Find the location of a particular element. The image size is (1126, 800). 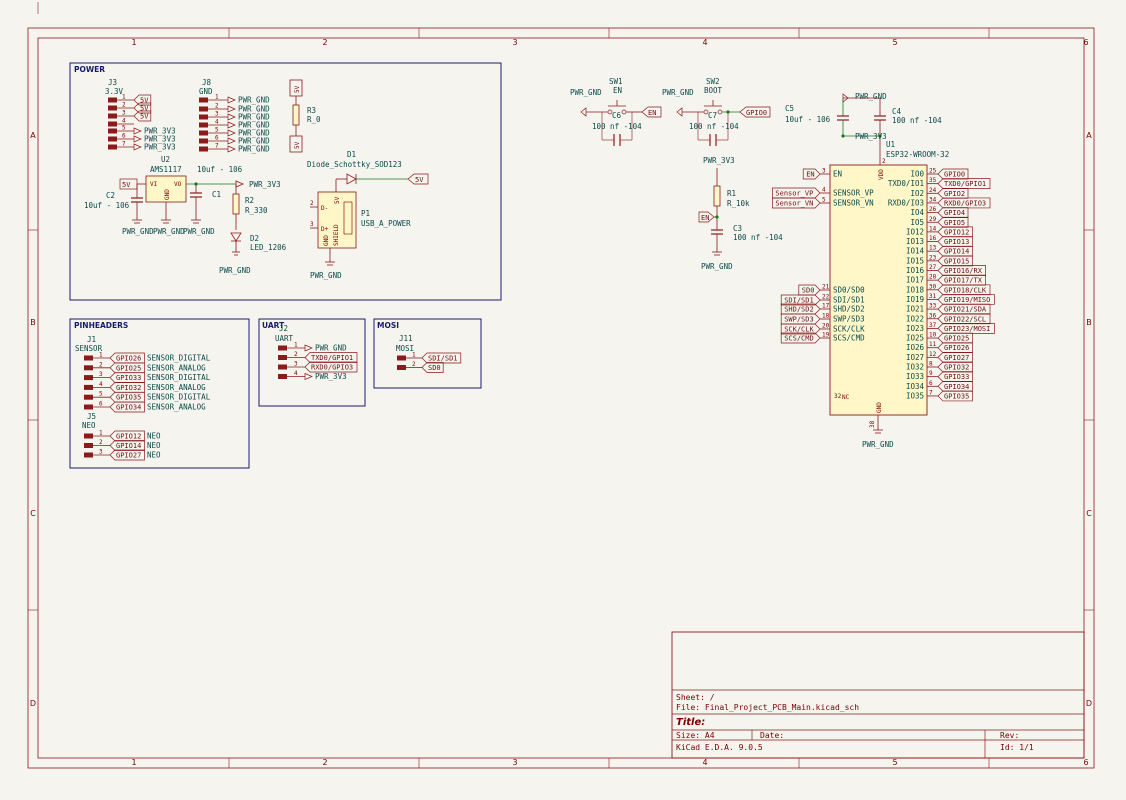

c3-value: 100 nf -104 is located at coordinates (758, 237).